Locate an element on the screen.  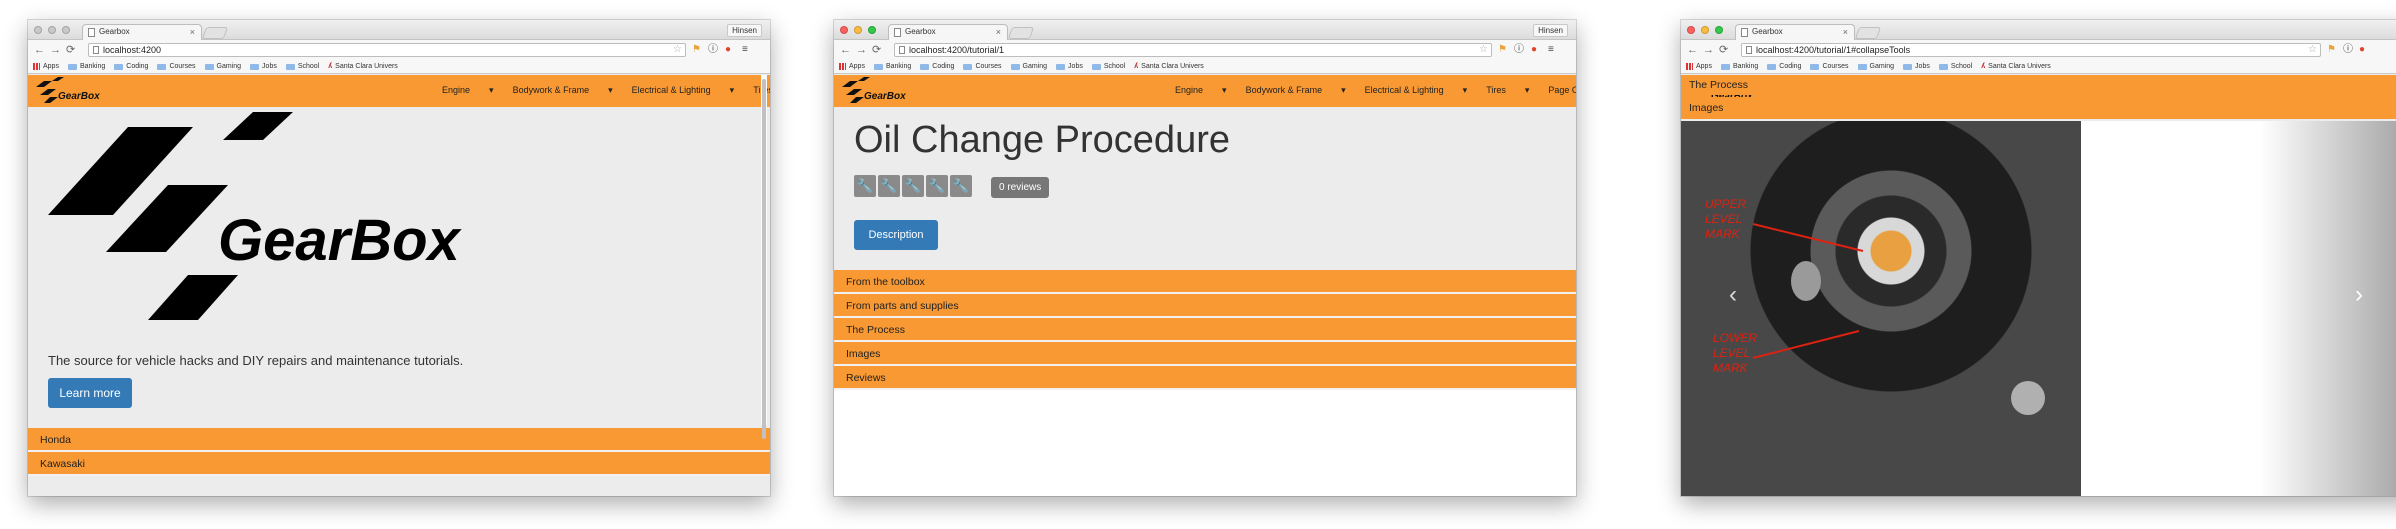
section-reviews: Reviews is located at coordinates (1205, 378).